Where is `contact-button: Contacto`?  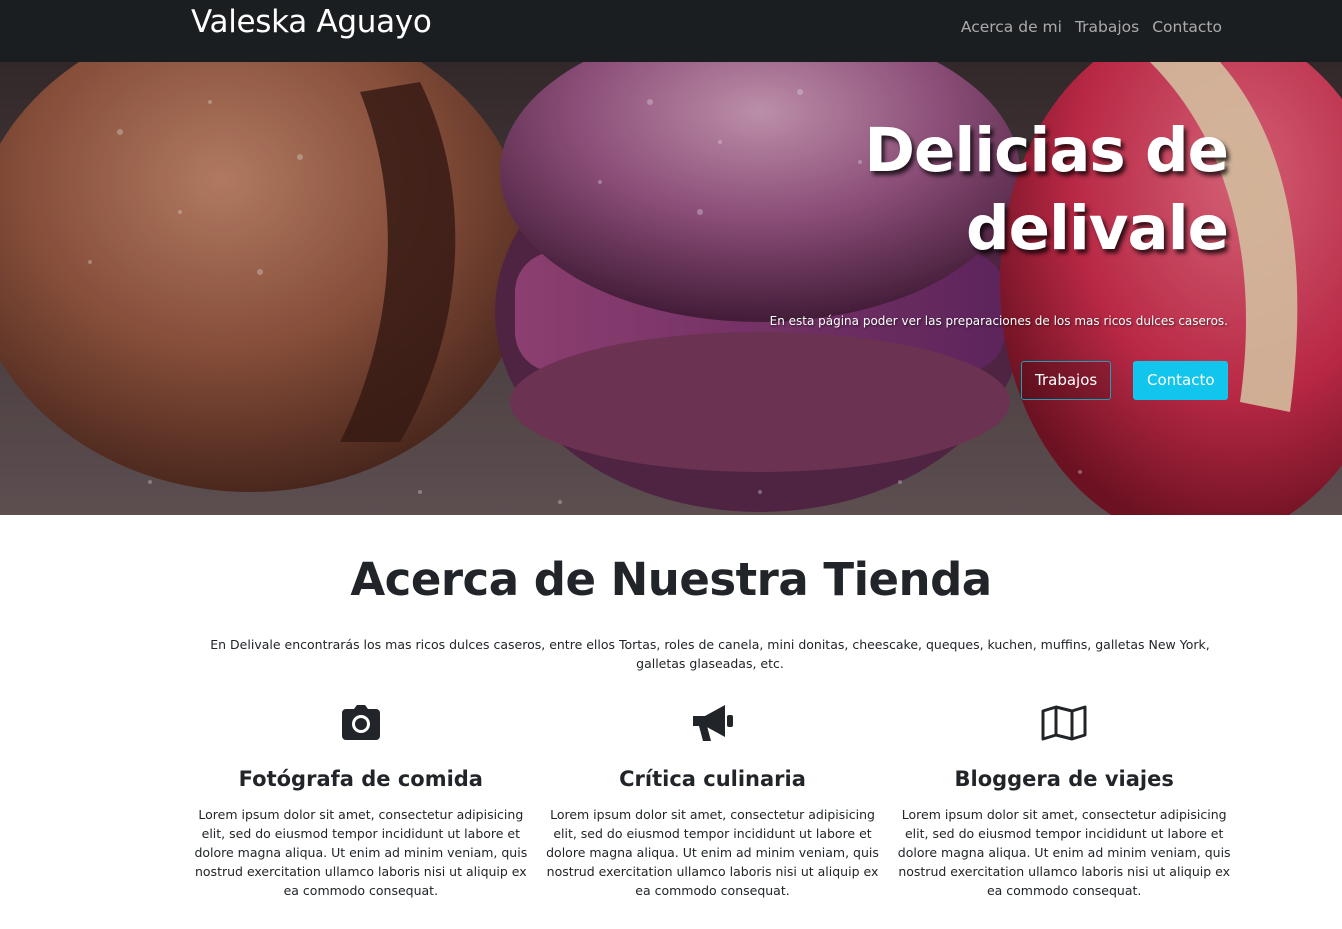
contact-button: Contacto is located at coordinates (1180, 380).